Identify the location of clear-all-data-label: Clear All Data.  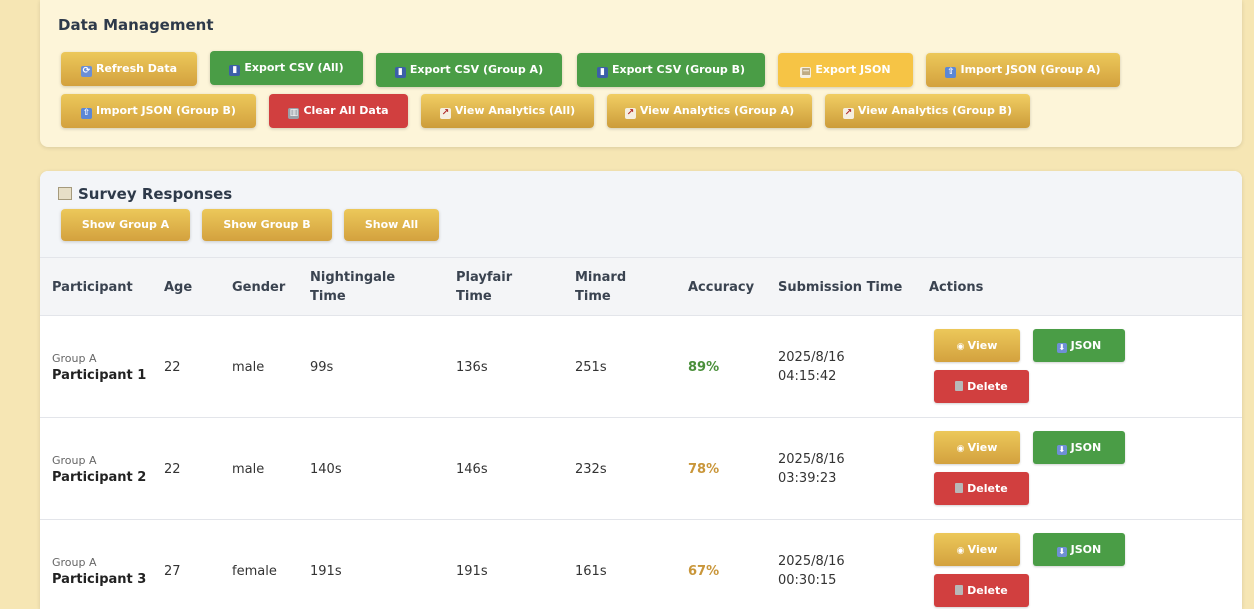
(346, 110).